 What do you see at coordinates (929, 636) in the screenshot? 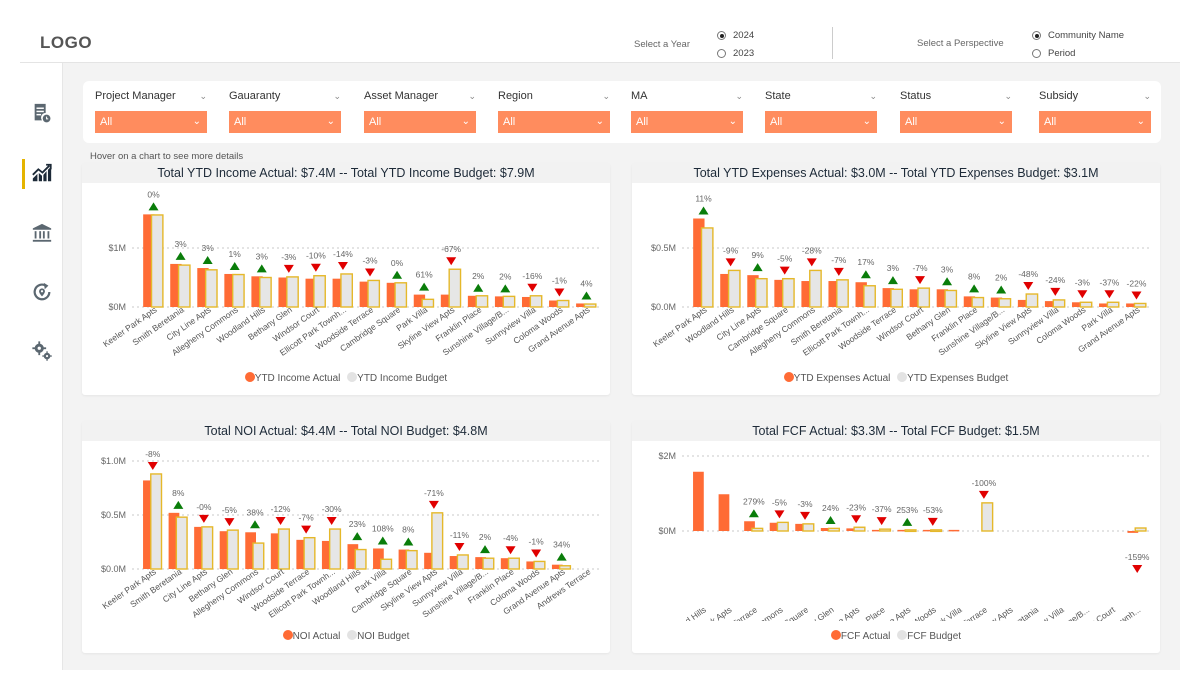
I see `legend-item-budget: FCF Budget` at bounding box center [929, 636].